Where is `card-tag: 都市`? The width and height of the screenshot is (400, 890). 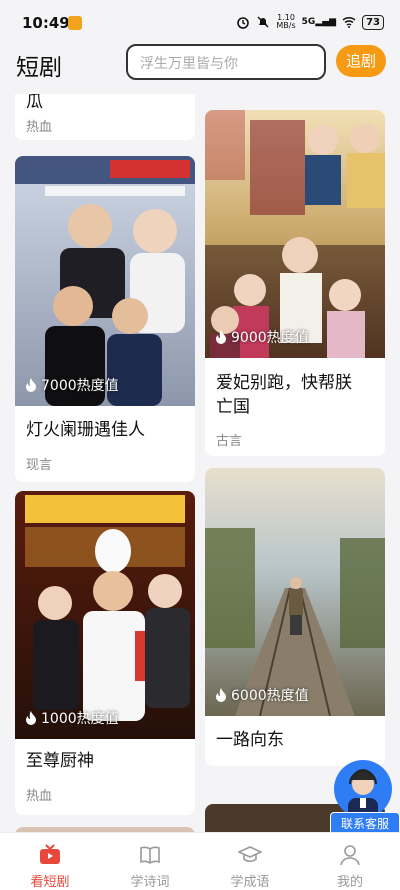
card-tag: 都市 is located at coordinates (229, 765).